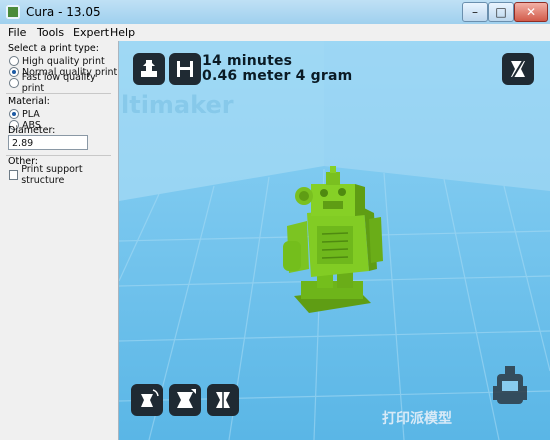 This screenshot has height=440, width=550. What do you see at coordinates (247, 61) in the screenshot?
I see `print-time-text: 14 minutes` at bounding box center [247, 61].